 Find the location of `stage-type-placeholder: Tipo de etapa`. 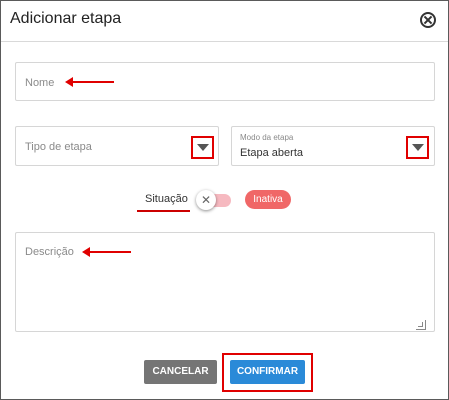

stage-type-placeholder: Tipo de etapa is located at coordinates (58, 147).